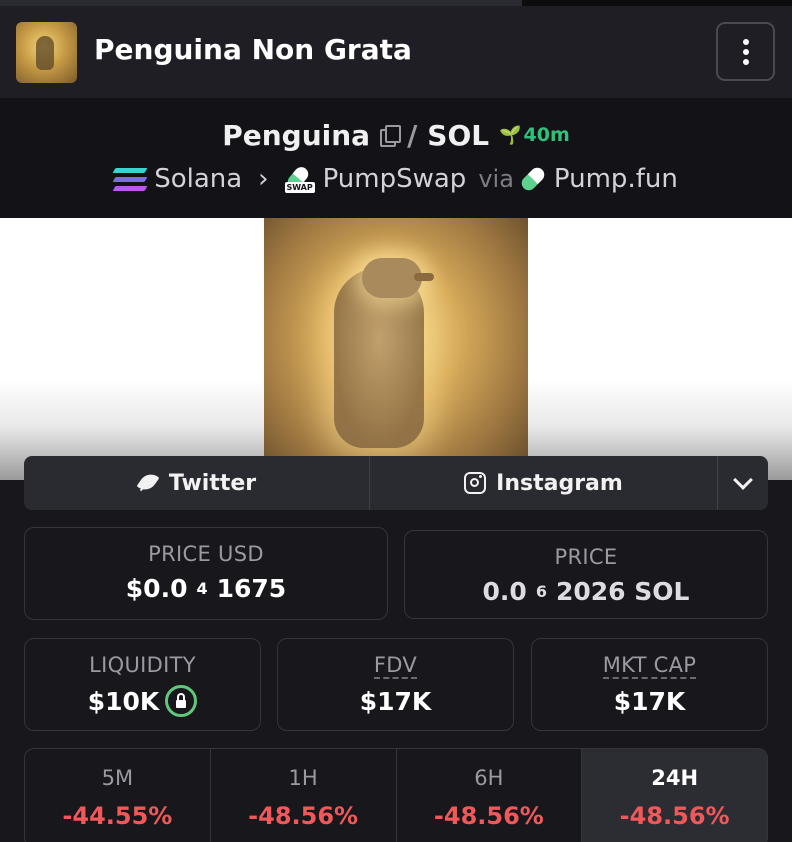  What do you see at coordinates (622, 591) in the screenshot?
I see `price-sol-digits: 2026 SOL` at bounding box center [622, 591].